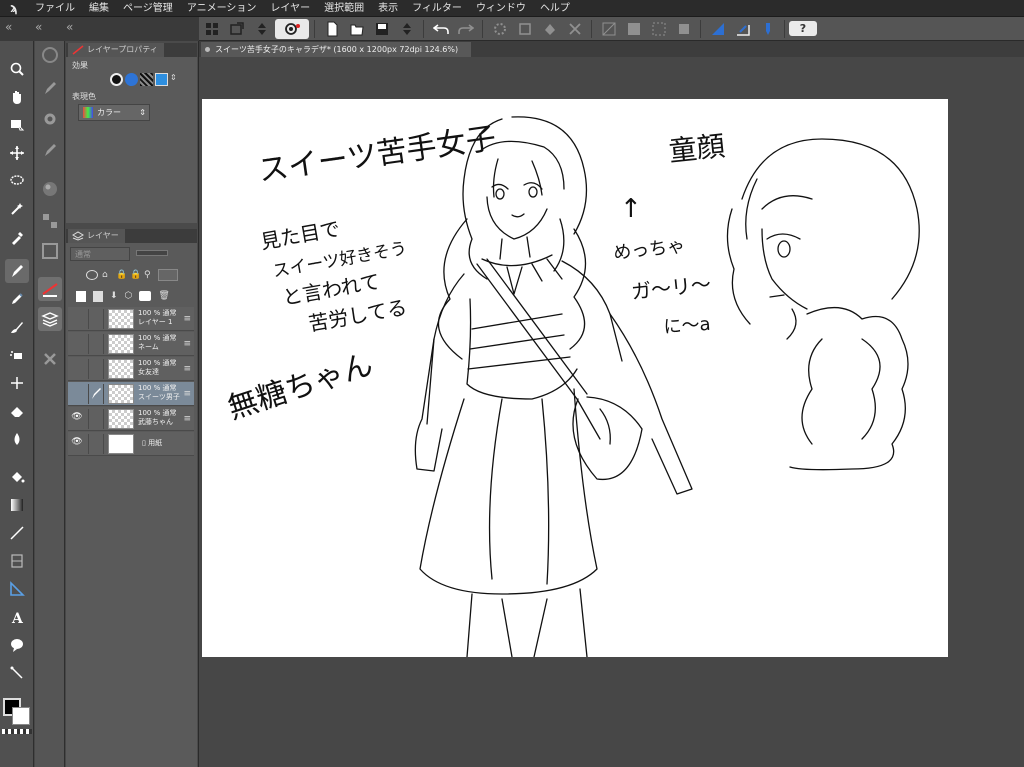  I want to click on menu-window: ウィンドウ, so click(501, 8).